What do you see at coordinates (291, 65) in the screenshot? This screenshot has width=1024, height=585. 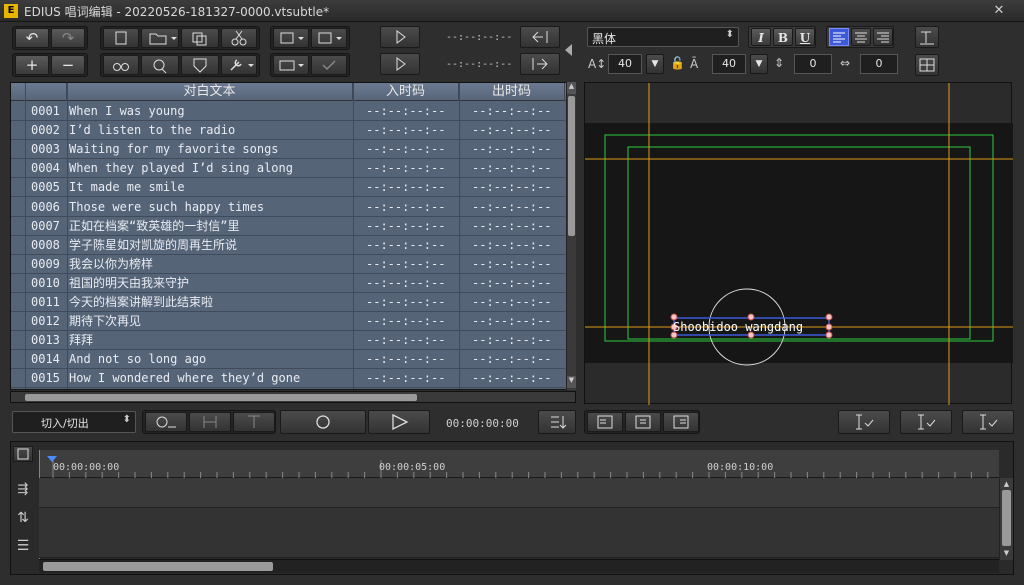 I see `format-button` at bounding box center [291, 65].